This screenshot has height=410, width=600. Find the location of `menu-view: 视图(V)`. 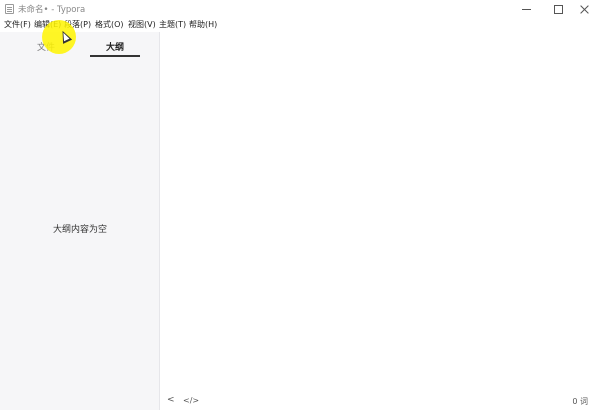

menu-view: 视图(V) is located at coordinates (142, 24).